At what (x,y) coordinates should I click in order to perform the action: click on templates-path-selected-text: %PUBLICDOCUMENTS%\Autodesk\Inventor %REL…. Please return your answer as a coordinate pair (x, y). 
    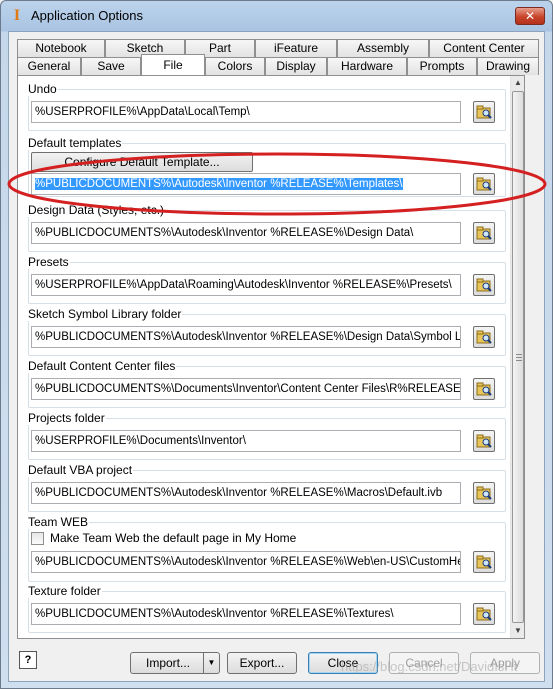
    Looking at the image, I should click on (219, 184).